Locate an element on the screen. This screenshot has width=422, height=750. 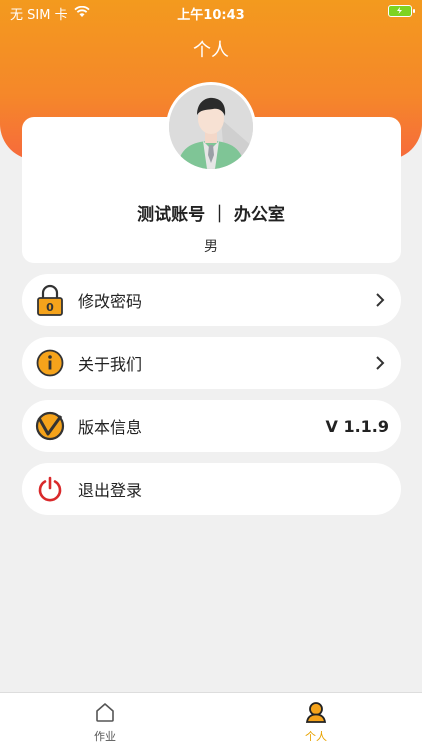
status-bar: 无 SIM 卡 上午10:43 is located at coordinates (211, 12).